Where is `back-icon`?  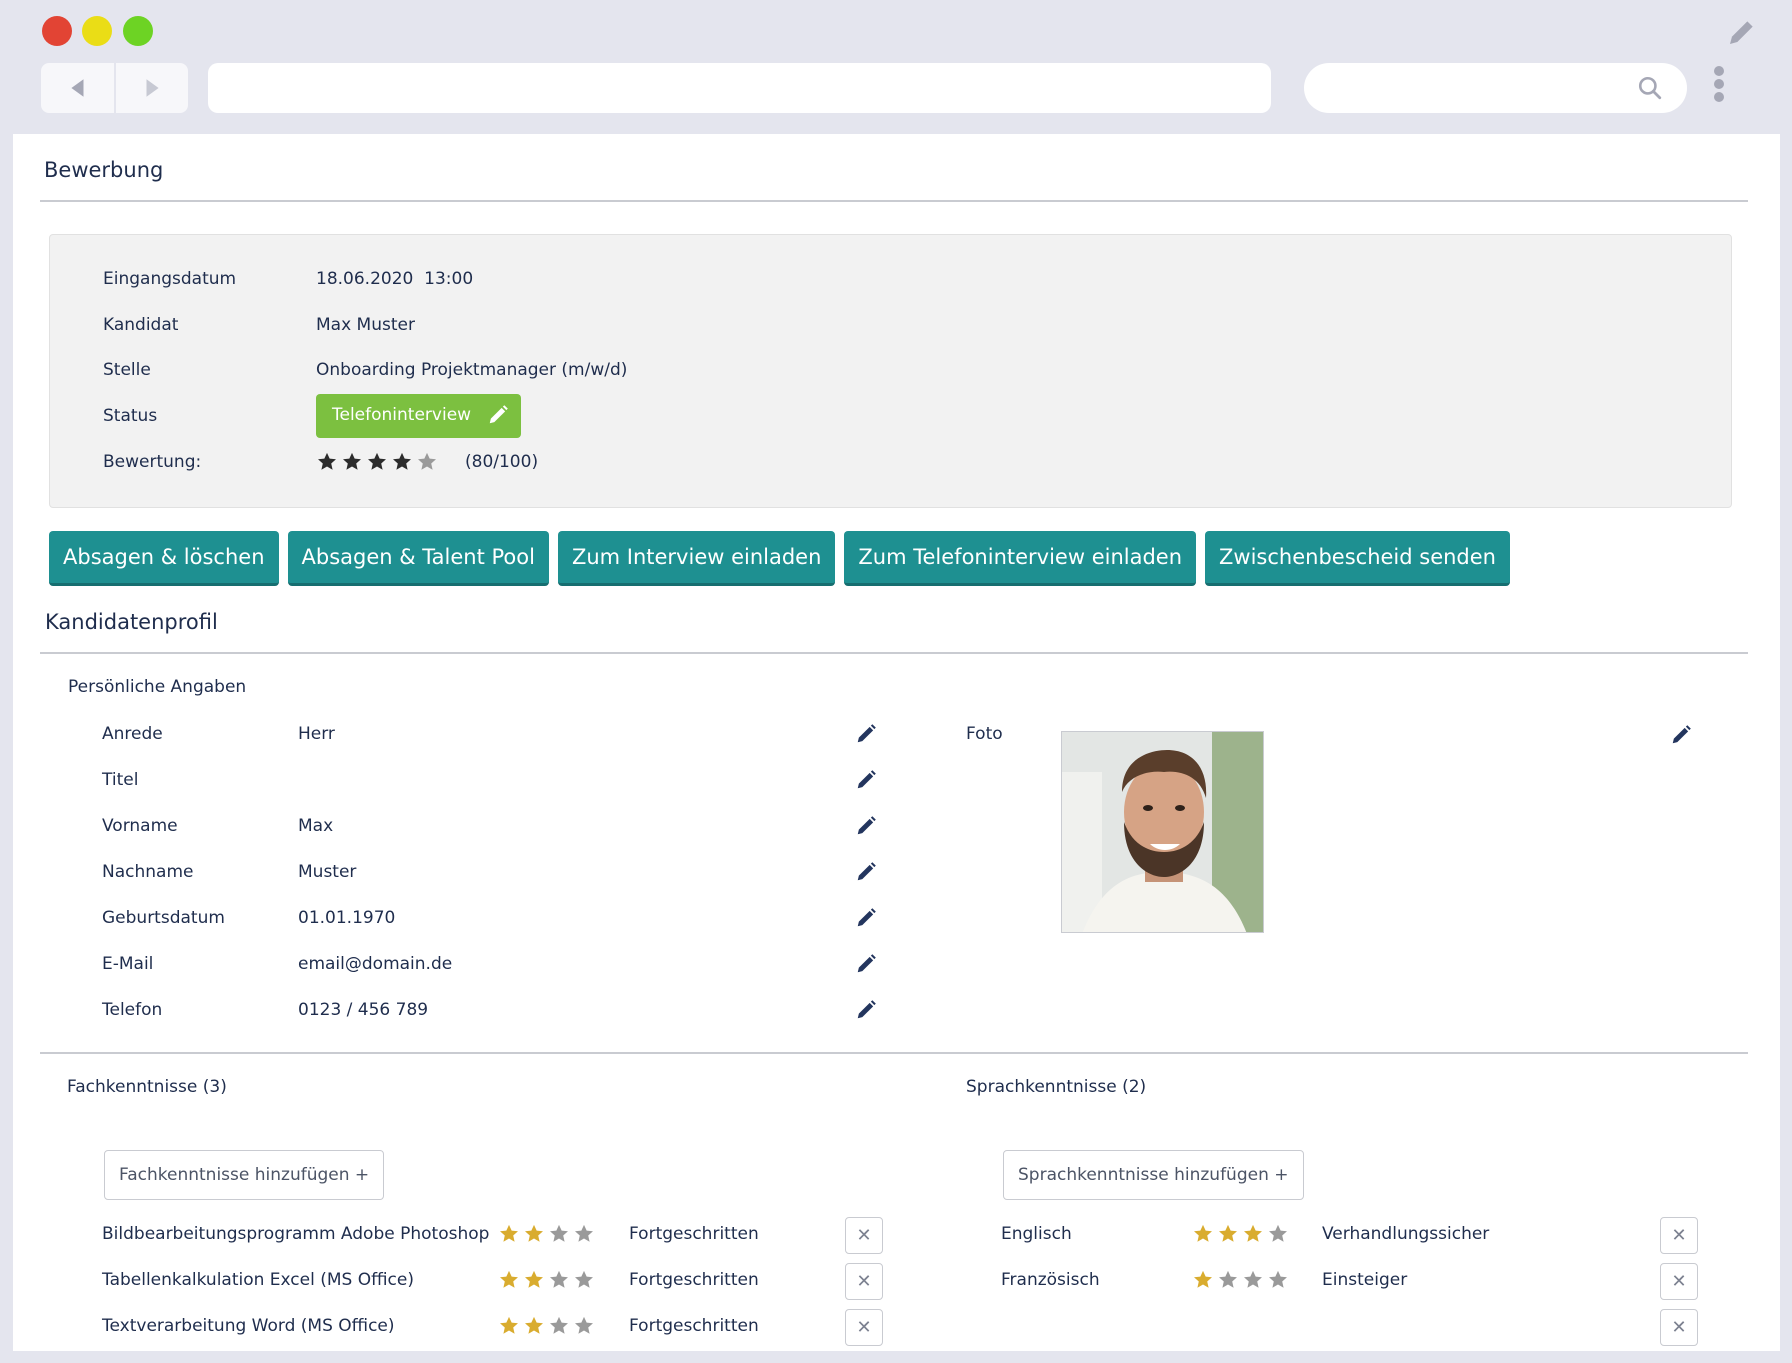 back-icon is located at coordinates (76, 88).